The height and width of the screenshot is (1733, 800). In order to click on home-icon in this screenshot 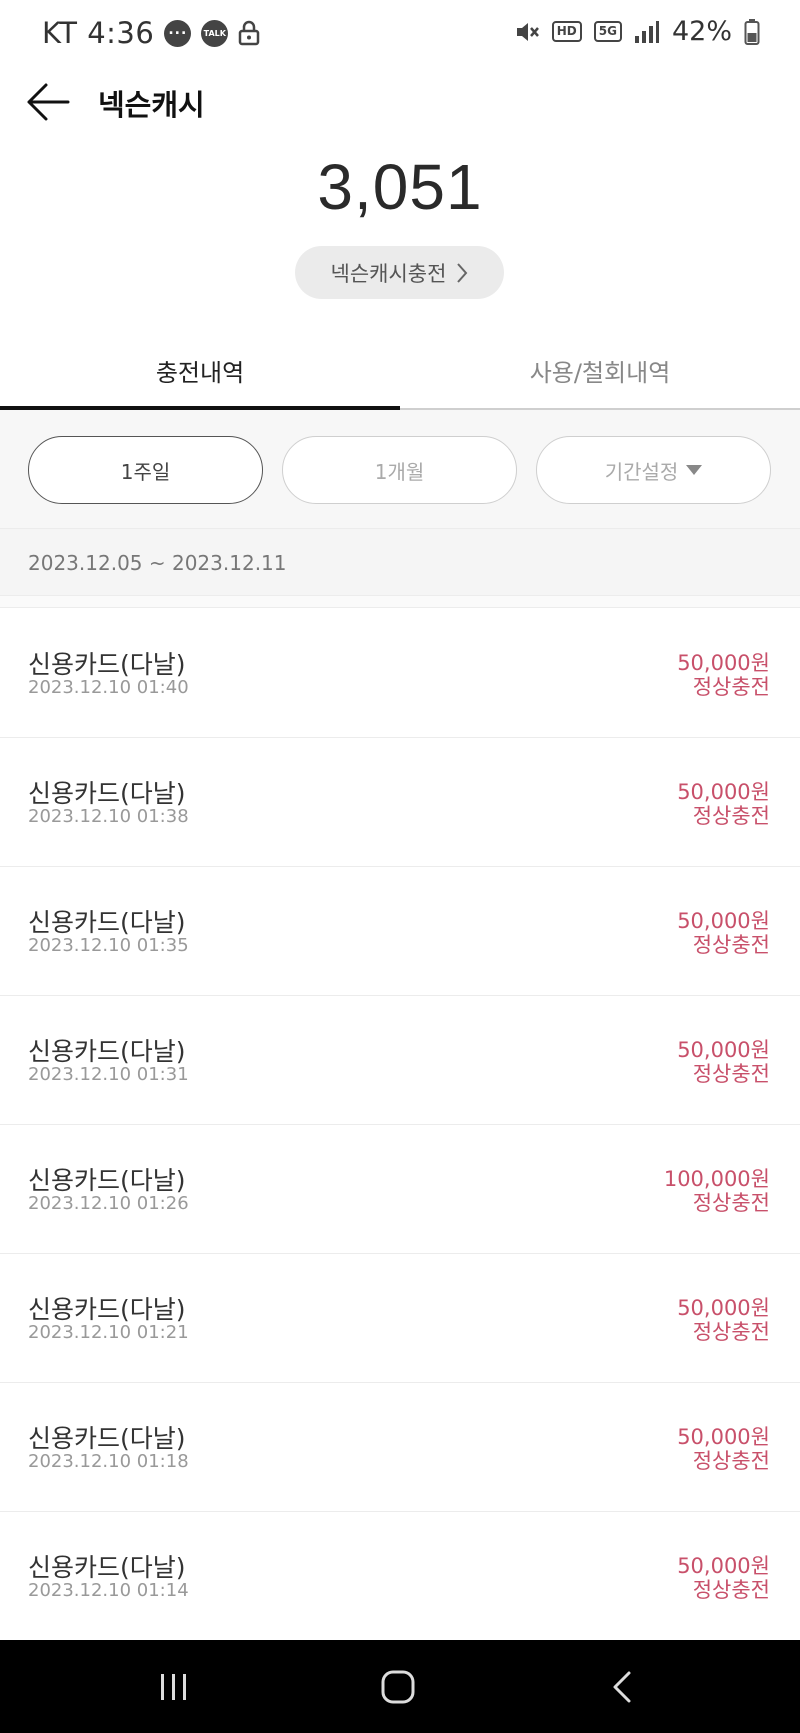, I will do `click(398, 1686)`.